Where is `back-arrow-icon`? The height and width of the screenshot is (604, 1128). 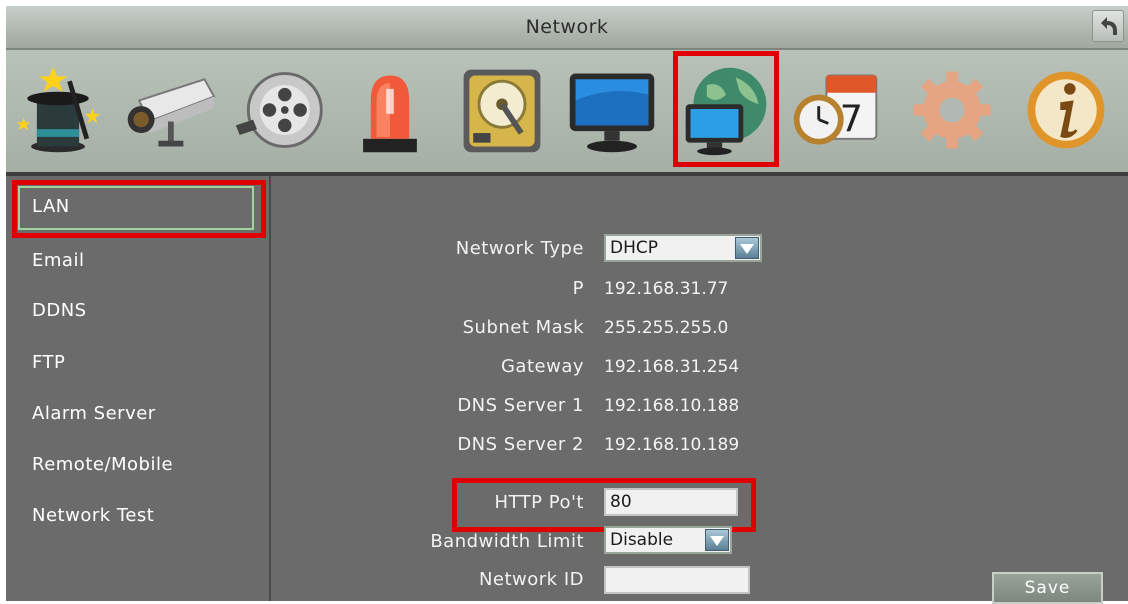 back-arrow-icon is located at coordinates (1109, 26).